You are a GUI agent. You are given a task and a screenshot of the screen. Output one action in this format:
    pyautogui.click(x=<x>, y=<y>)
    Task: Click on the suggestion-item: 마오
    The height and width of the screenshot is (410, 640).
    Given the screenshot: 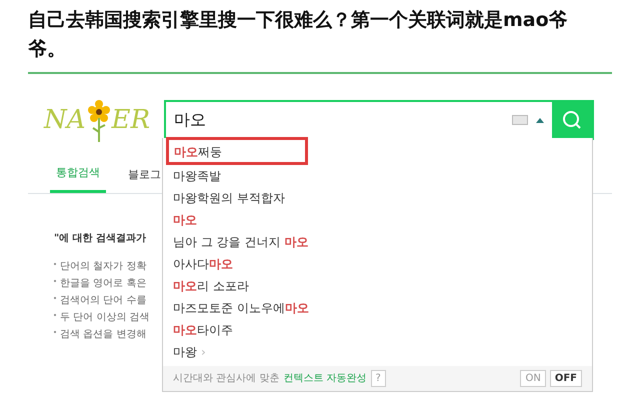 What is the action you would take?
    pyautogui.click(x=377, y=219)
    